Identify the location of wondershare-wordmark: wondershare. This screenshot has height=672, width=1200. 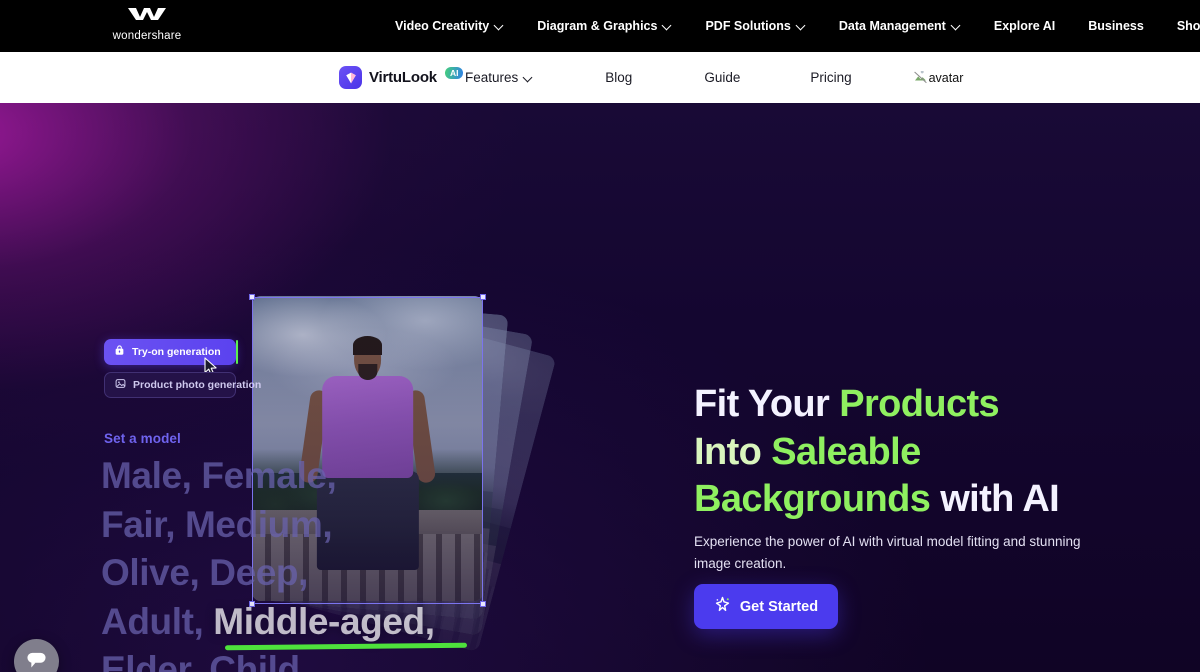
(147, 36).